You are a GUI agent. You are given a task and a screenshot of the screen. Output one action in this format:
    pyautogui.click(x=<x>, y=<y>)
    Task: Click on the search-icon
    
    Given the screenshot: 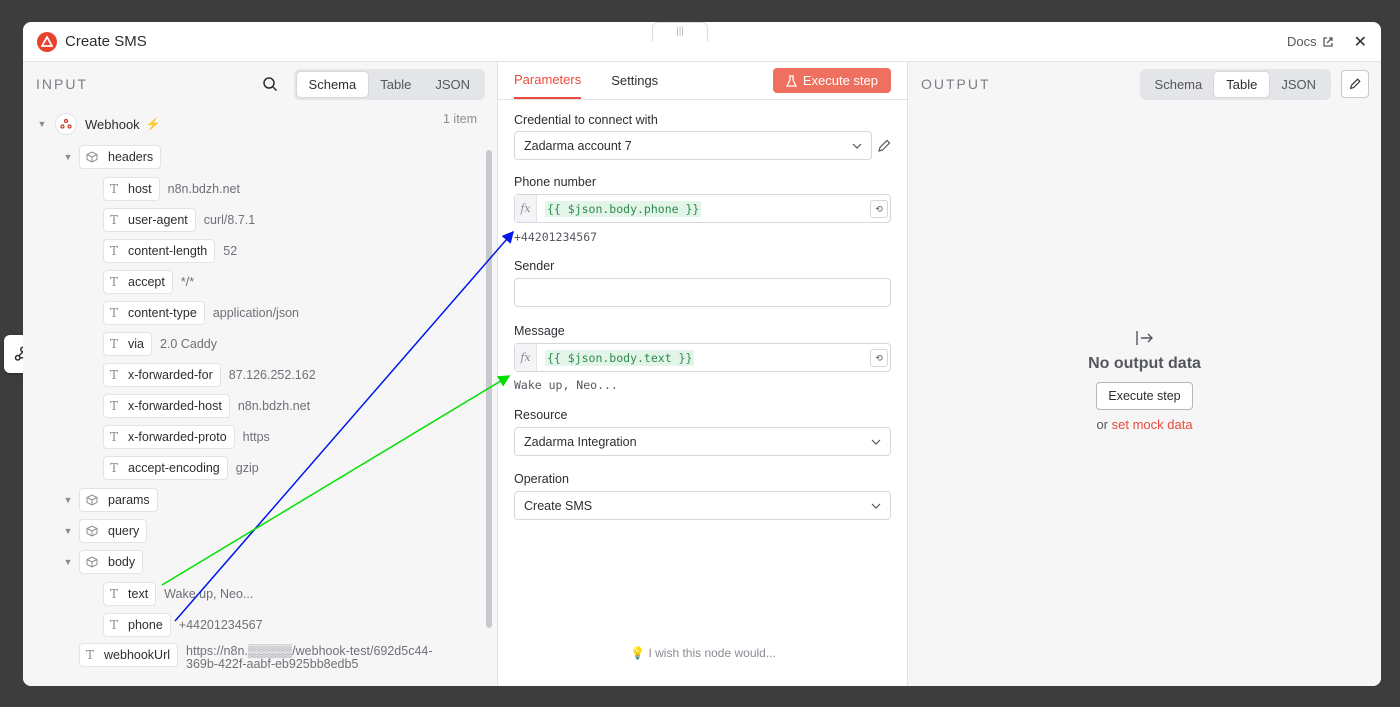 What is the action you would take?
    pyautogui.click(x=270, y=84)
    